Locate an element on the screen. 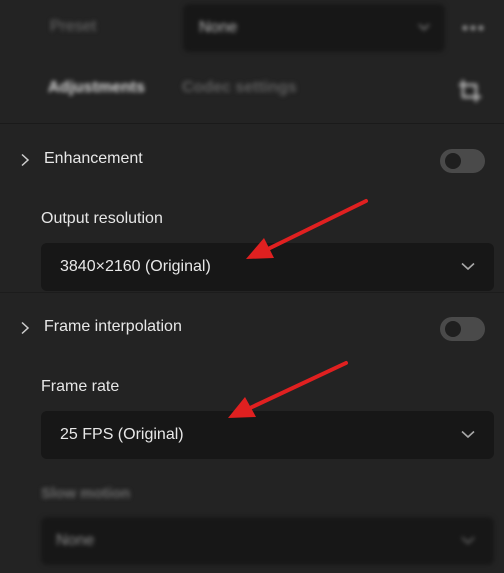  enhancement-section-header: Enhancement is located at coordinates (252, 160).